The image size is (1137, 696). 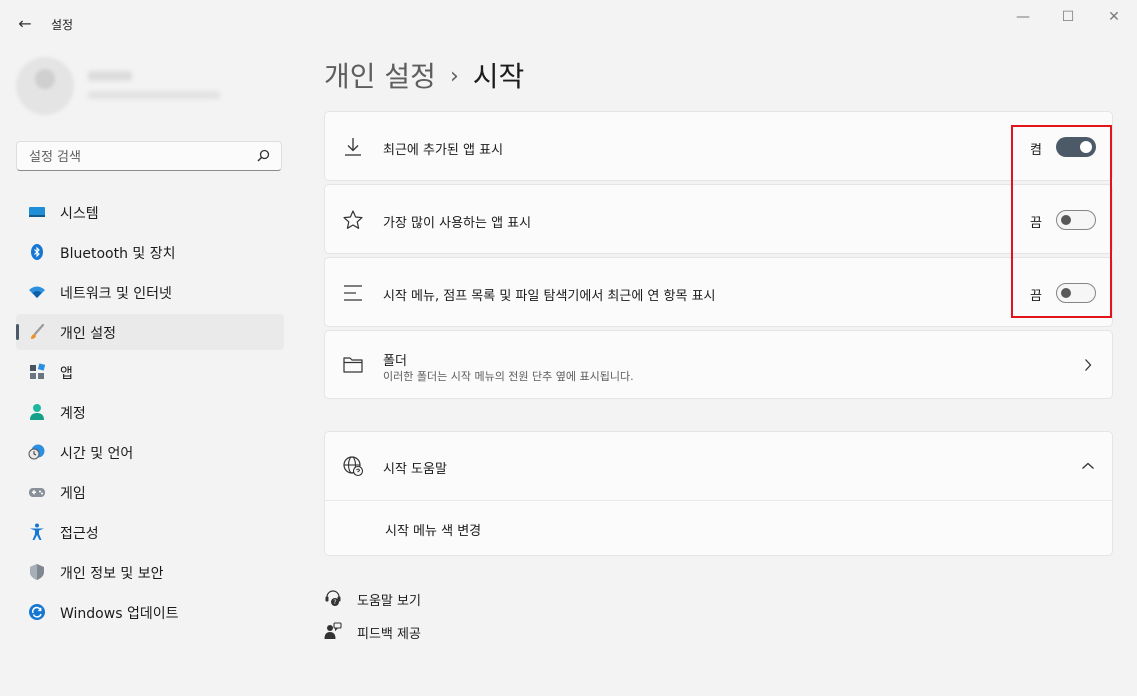 What do you see at coordinates (433, 529) in the screenshot?
I see `help-link-change-start-color: 시작 메뉴 색 변경` at bounding box center [433, 529].